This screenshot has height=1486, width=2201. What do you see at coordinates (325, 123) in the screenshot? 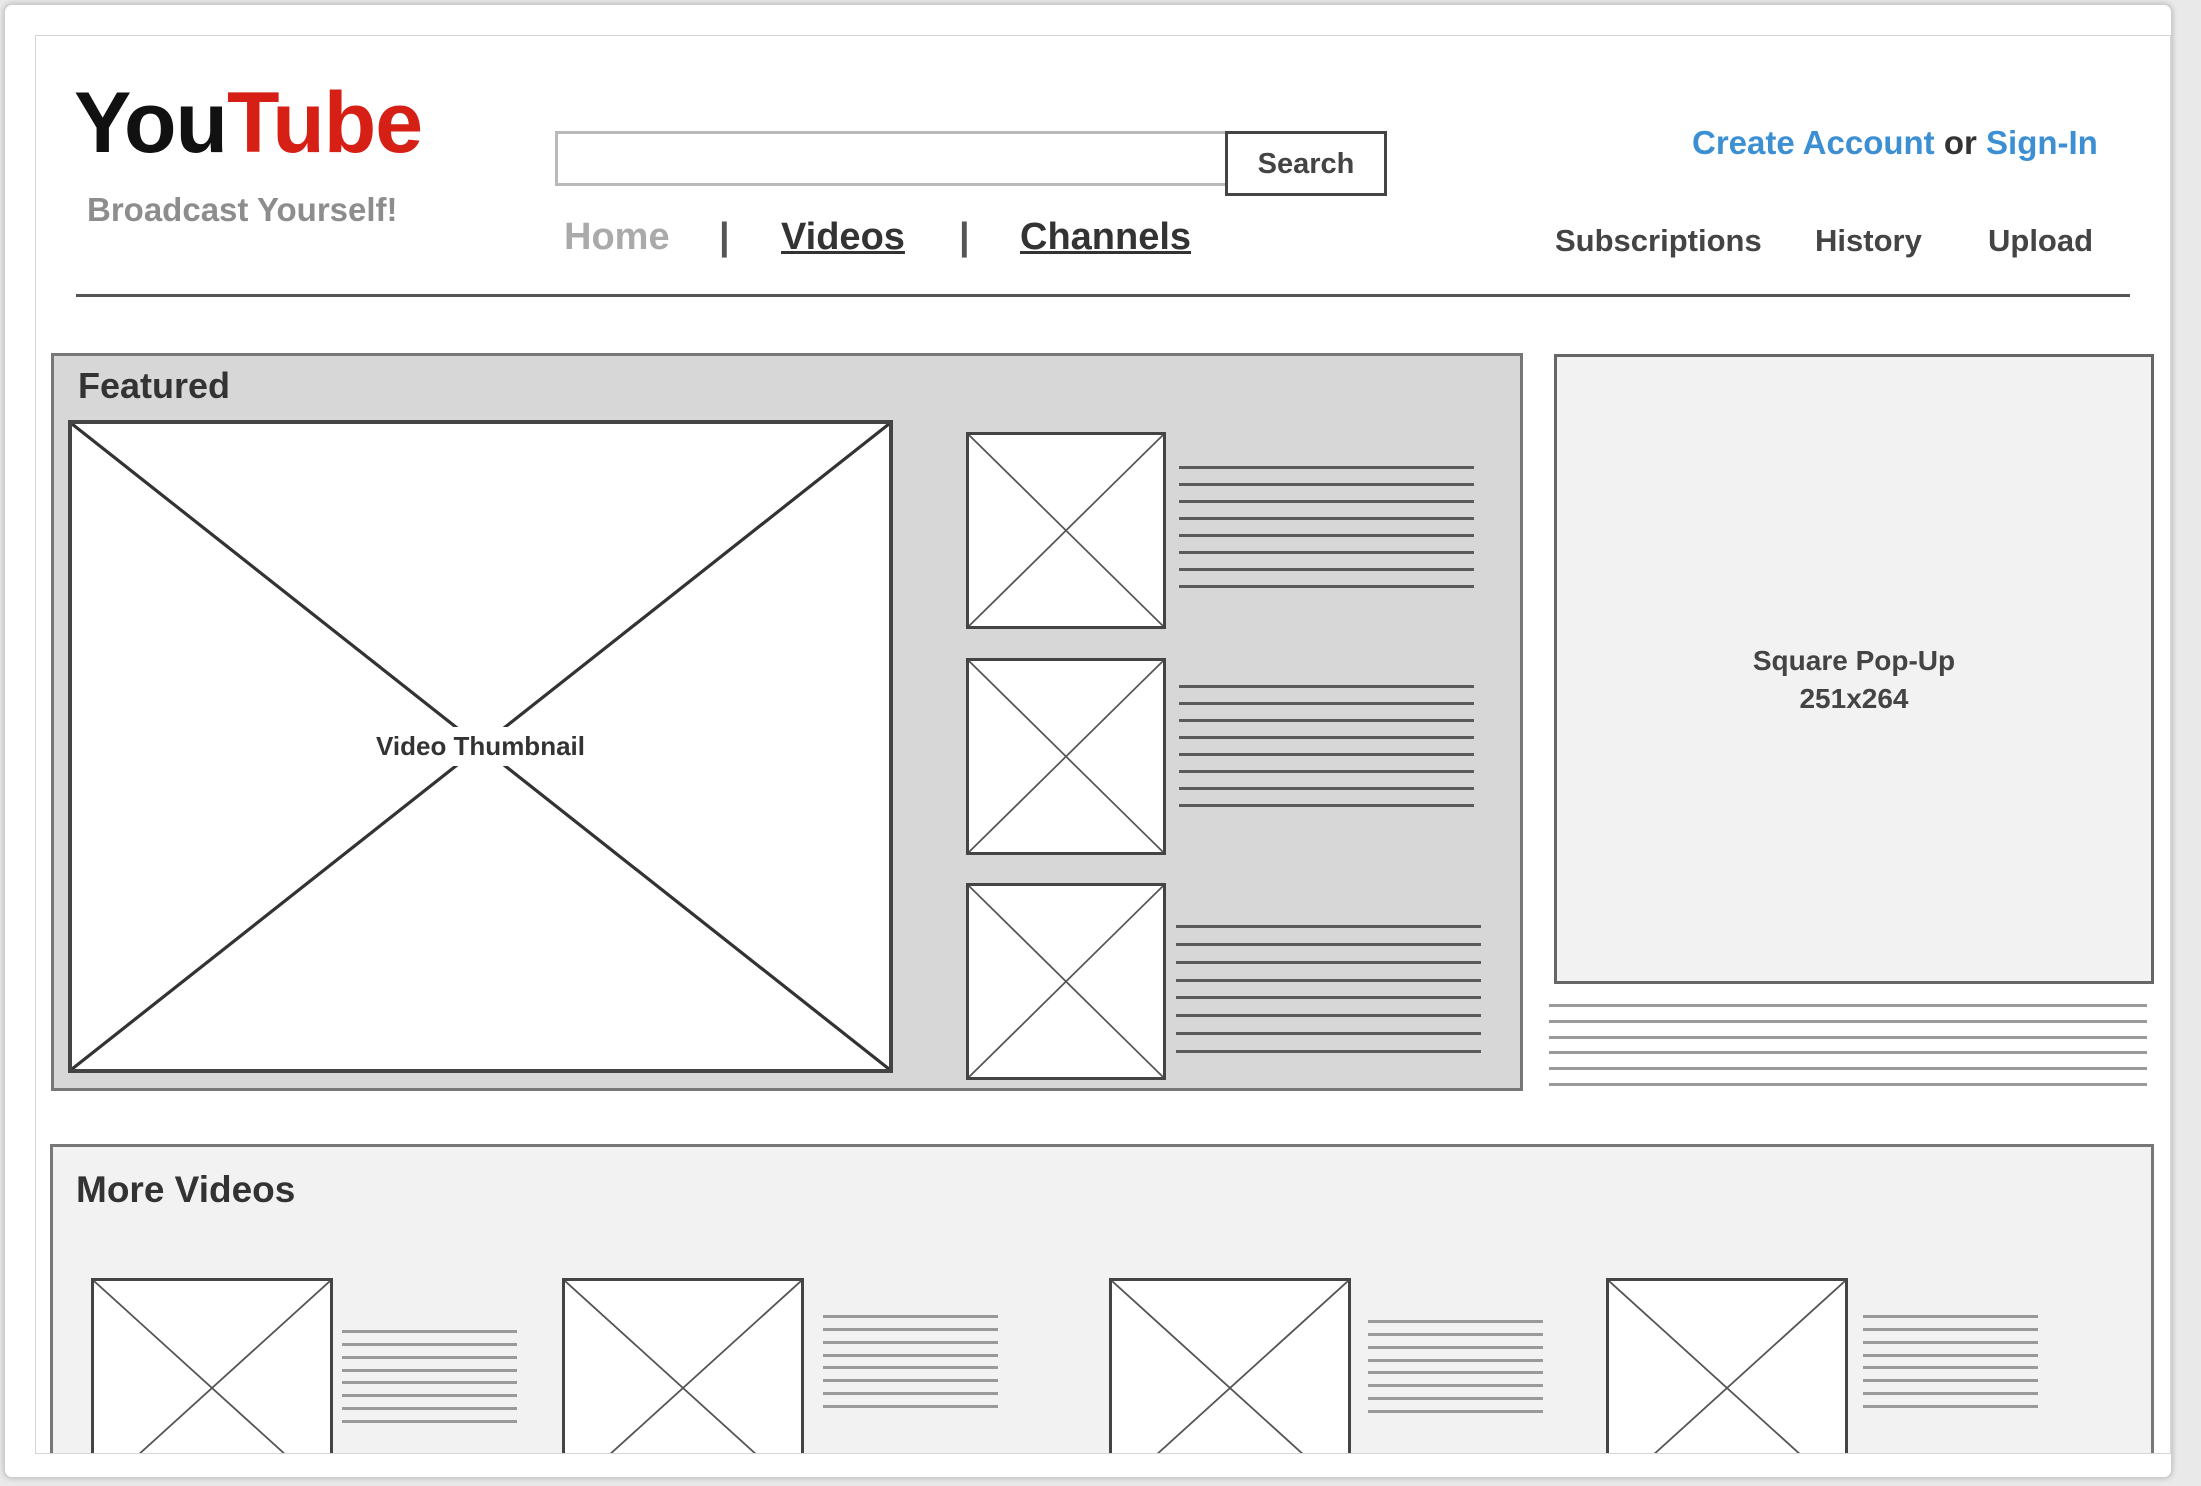
I see `logo-tube: Tube` at bounding box center [325, 123].